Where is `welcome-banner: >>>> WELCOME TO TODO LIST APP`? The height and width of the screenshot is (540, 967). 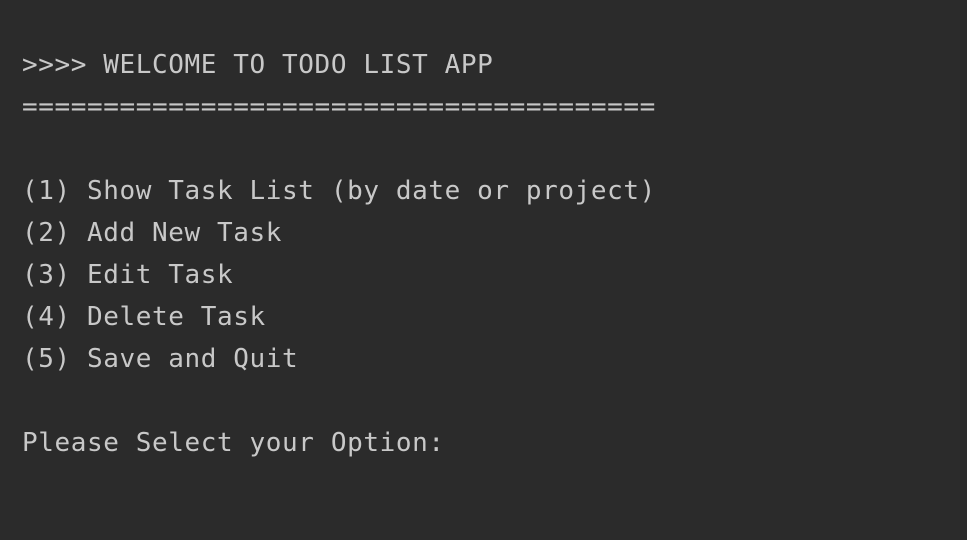
welcome-banner: >>>> WELCOME TO TODO LIST APP is located at coordinates (258, 65).